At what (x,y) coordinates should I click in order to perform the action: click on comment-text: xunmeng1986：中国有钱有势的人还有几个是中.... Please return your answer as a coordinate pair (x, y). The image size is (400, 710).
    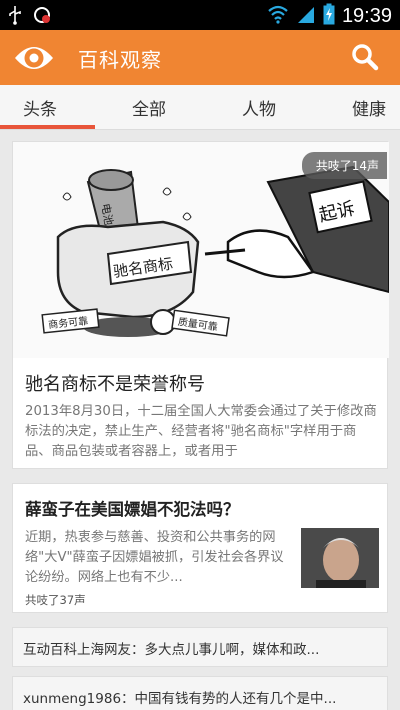
    Looking at the image, I should click on (180, 699).